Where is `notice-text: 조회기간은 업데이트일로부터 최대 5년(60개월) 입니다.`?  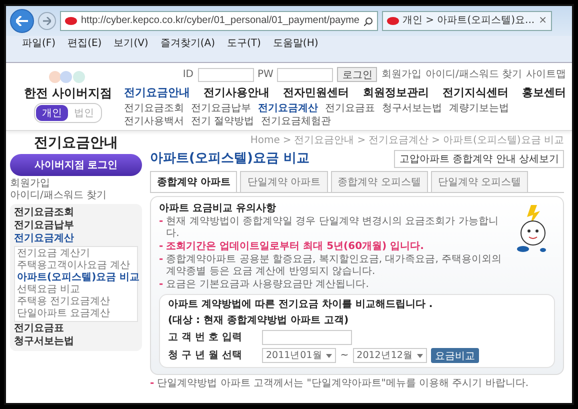
notice-text: 조회기간은 업데이트일로부터 최대 5년(60개월) 입니다. is located at coordinates (295, 247).